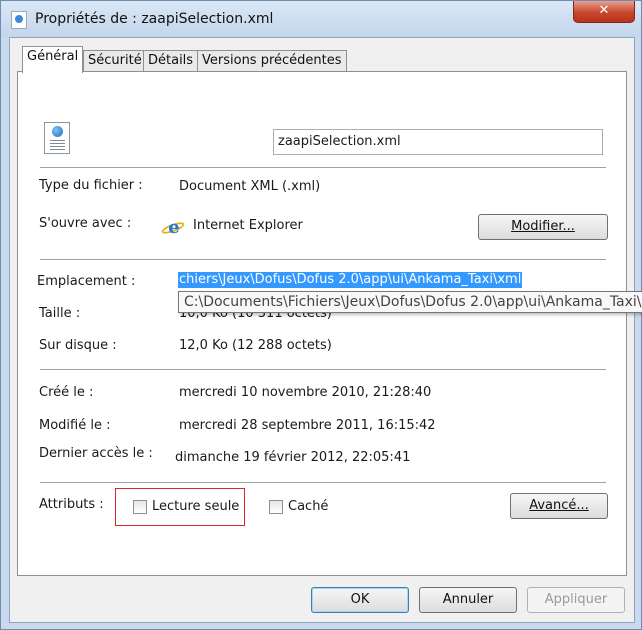 The height and width of the screenshot is (630, 642). I want to click on globe-icon, so click(57, 131).